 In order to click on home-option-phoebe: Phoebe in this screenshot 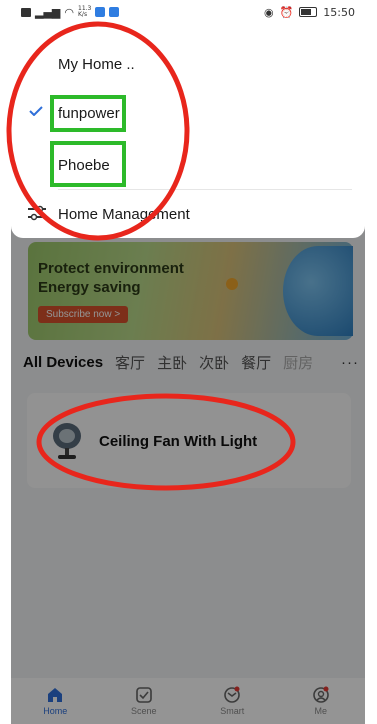, I will do `click(84, 165)`.